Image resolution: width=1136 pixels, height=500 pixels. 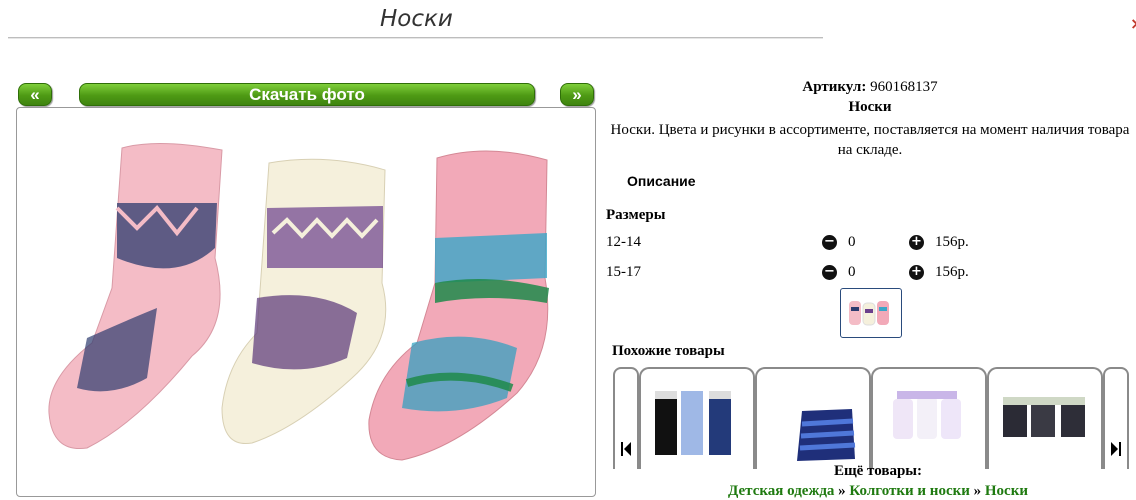 I want to click on more-products-title: Ещё товары:, so click(x=878, y=471).